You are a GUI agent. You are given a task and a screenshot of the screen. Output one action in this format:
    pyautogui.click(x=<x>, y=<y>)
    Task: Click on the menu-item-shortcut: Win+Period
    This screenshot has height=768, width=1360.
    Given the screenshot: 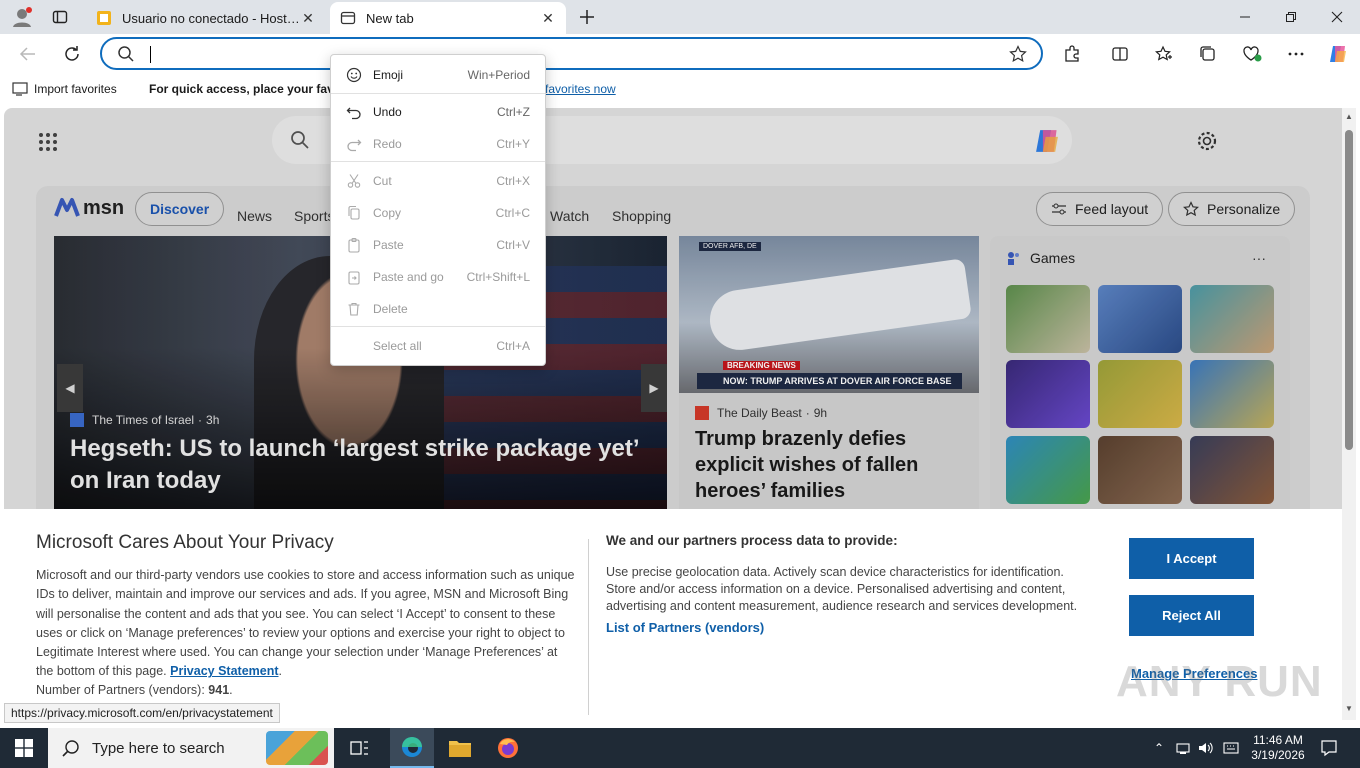 What is the action you would take?
    pyautogui.click(x=498, y=75)
    